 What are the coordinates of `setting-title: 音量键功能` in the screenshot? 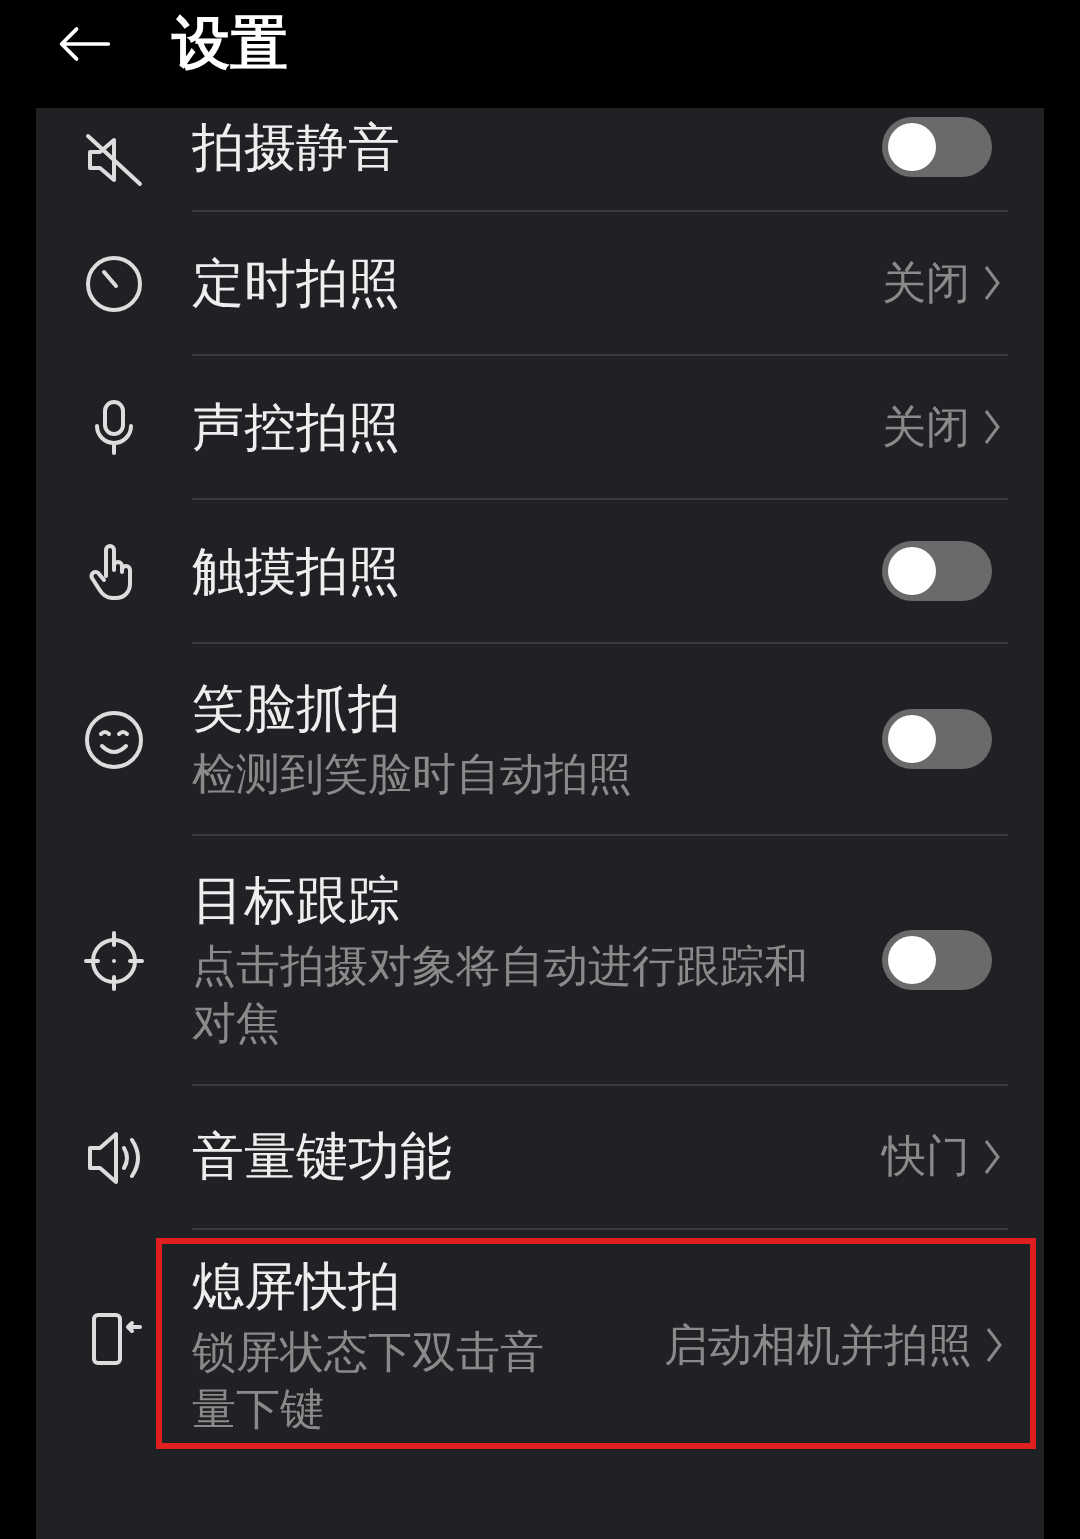 It's located at (322, 1157).